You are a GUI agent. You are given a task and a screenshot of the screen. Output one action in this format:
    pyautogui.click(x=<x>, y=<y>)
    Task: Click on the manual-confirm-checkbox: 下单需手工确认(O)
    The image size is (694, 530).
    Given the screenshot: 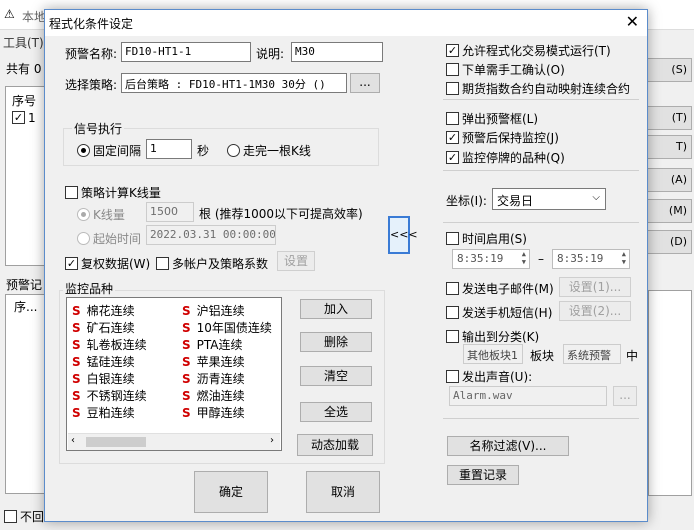 What is the action you would take?
    pyautogui.click(x=505, y=69)
    